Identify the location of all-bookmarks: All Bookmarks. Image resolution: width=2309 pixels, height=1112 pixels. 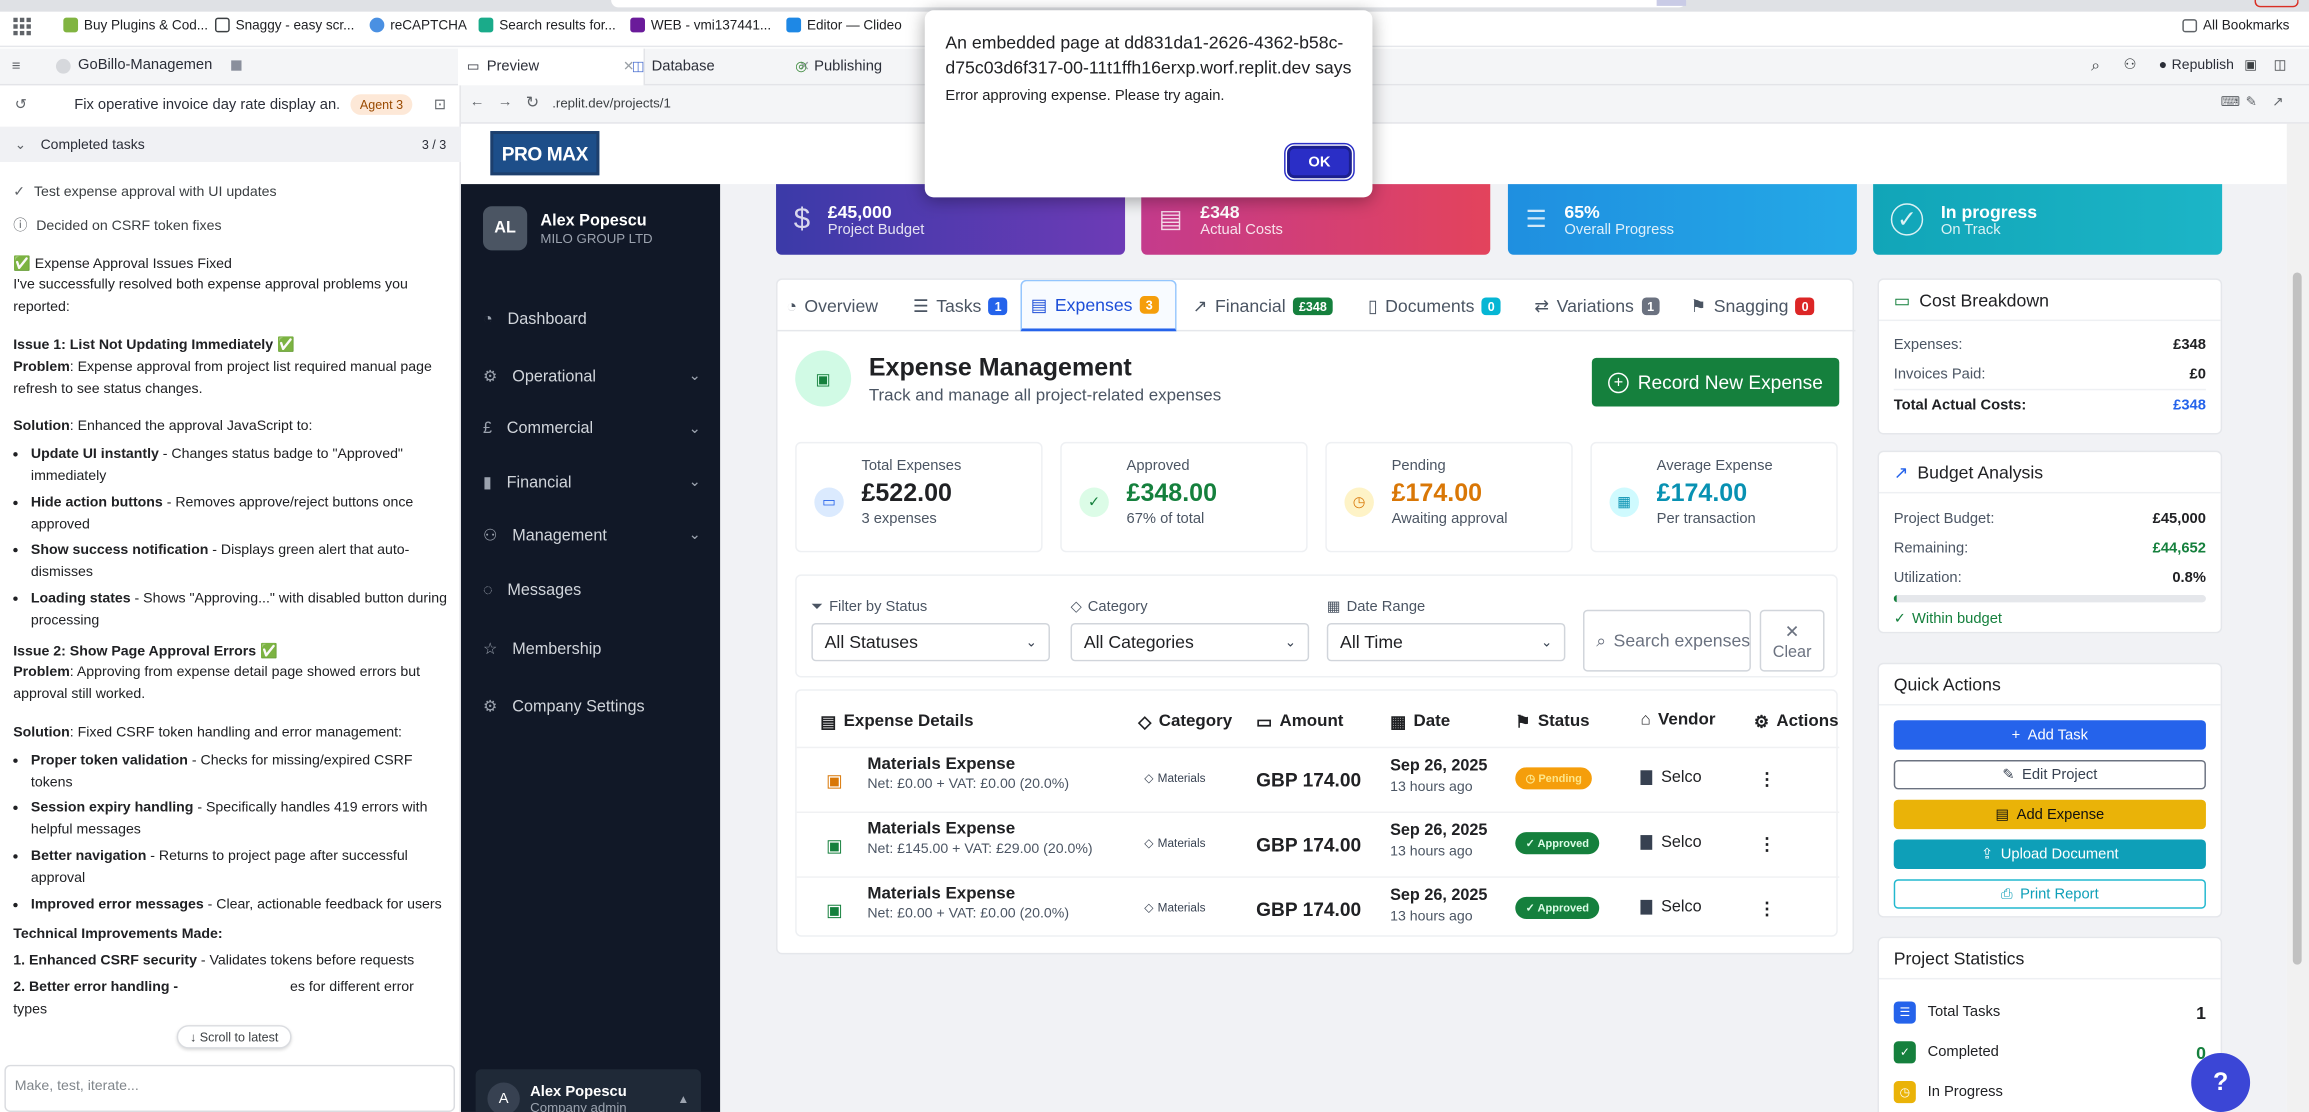
(2235, 25).